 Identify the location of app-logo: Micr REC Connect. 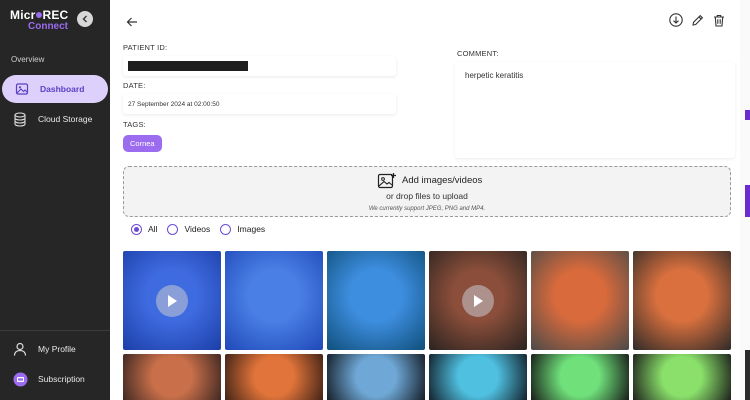
(39, 20).